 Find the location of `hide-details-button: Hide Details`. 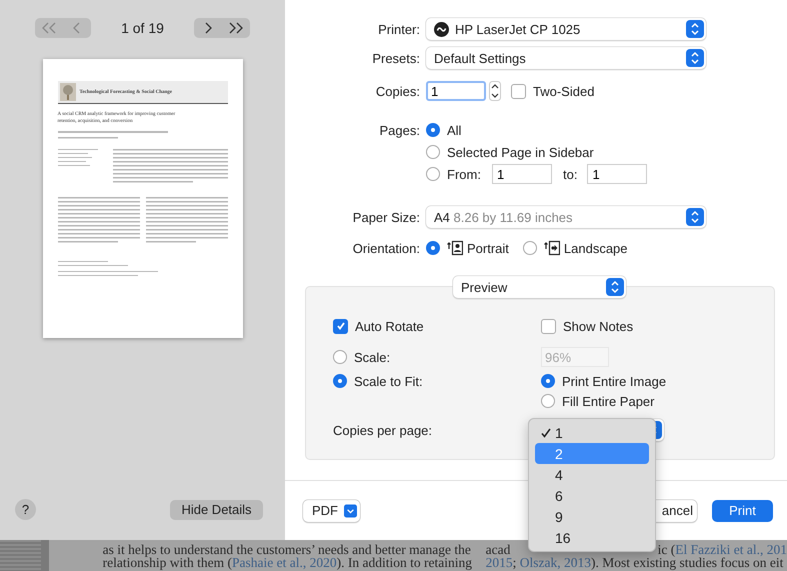

hide-details-button: Hide Details is located at coordinates (216, 510).